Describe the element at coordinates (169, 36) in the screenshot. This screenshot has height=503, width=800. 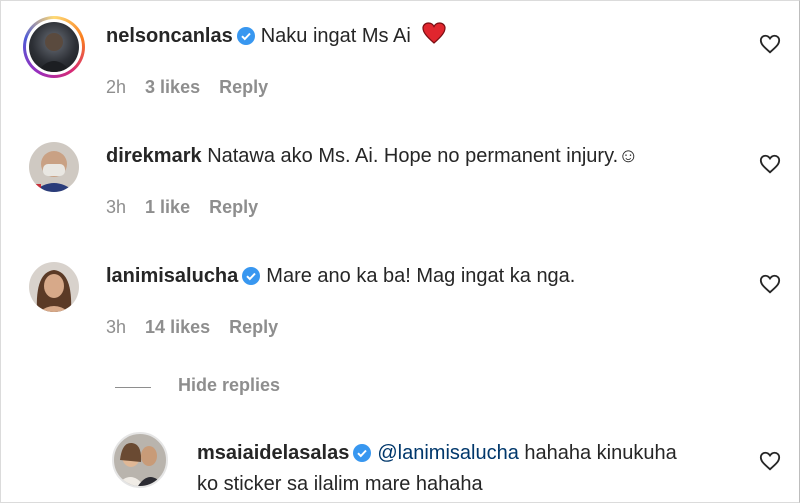
I see `username: nelsoncanlas` at that location.